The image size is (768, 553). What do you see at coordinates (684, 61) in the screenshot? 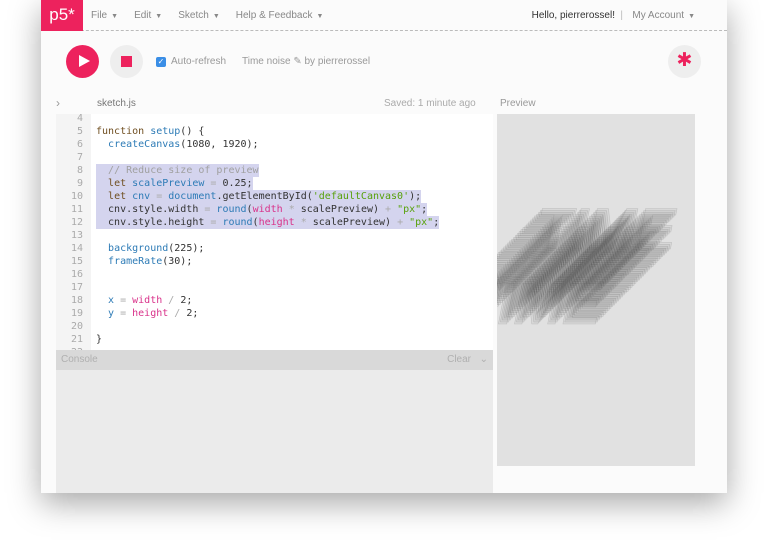
I see `settings-gear-icon: ✱` at bounding box center [684, 61].